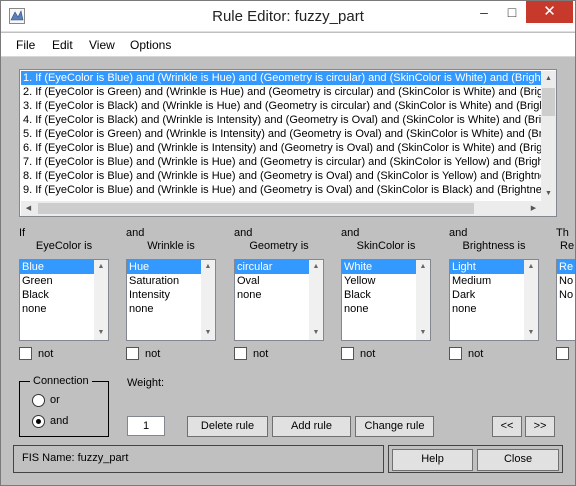 The height and width of the screenshot is (486, 576). What do you see at coordinates (549, 12) in the screenshot?
I see `close-window-button: ✕` at bounding box center [549, 12].